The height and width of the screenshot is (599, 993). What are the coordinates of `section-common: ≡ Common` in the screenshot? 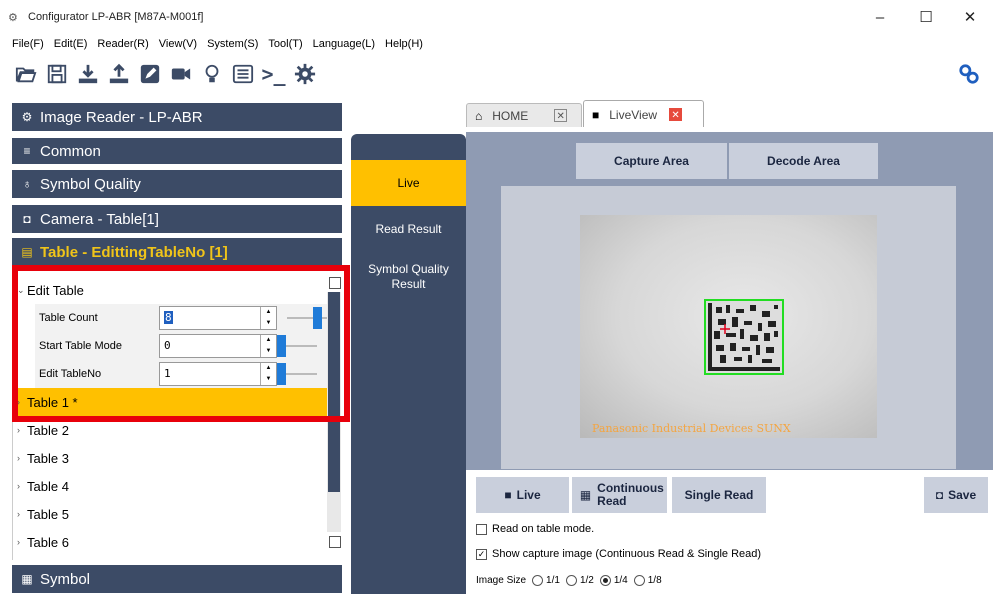 It's located at (177, 151).